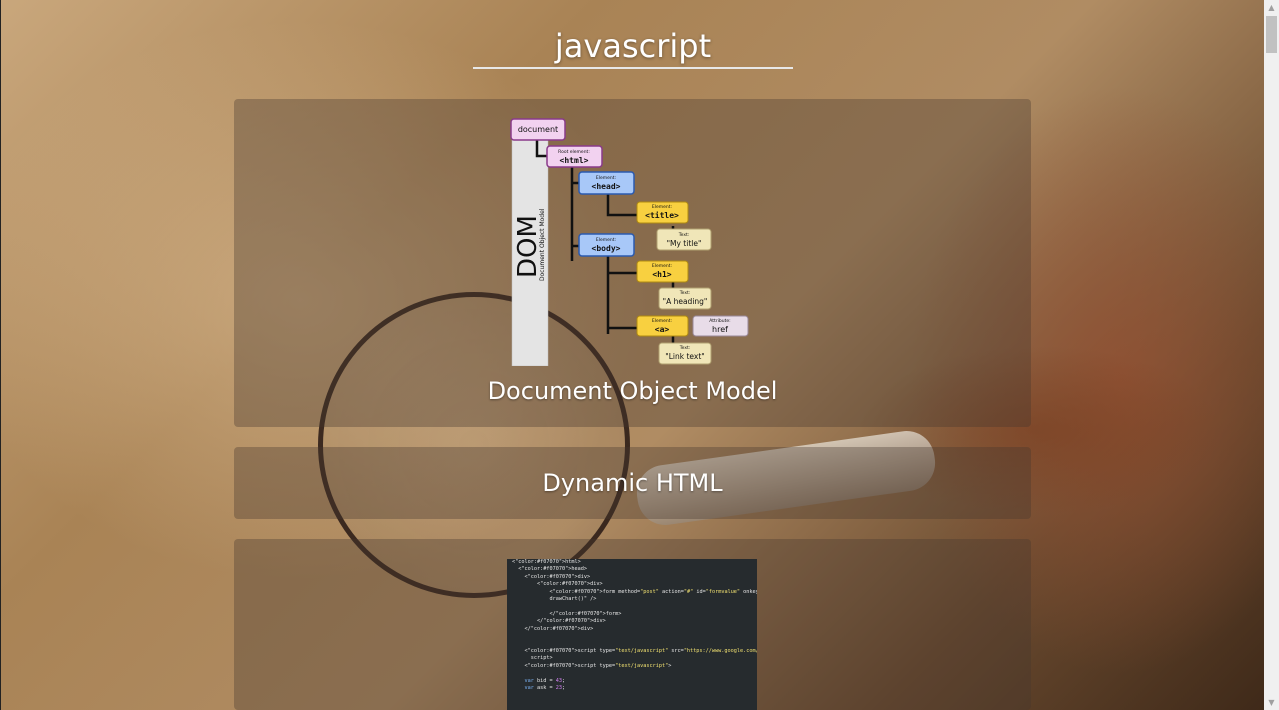 The width and height of the screenshot is (1279, 710). Describe the element at coordinates (661, 274) in the screenshot. I see `node-h1: <h1>` at that location.